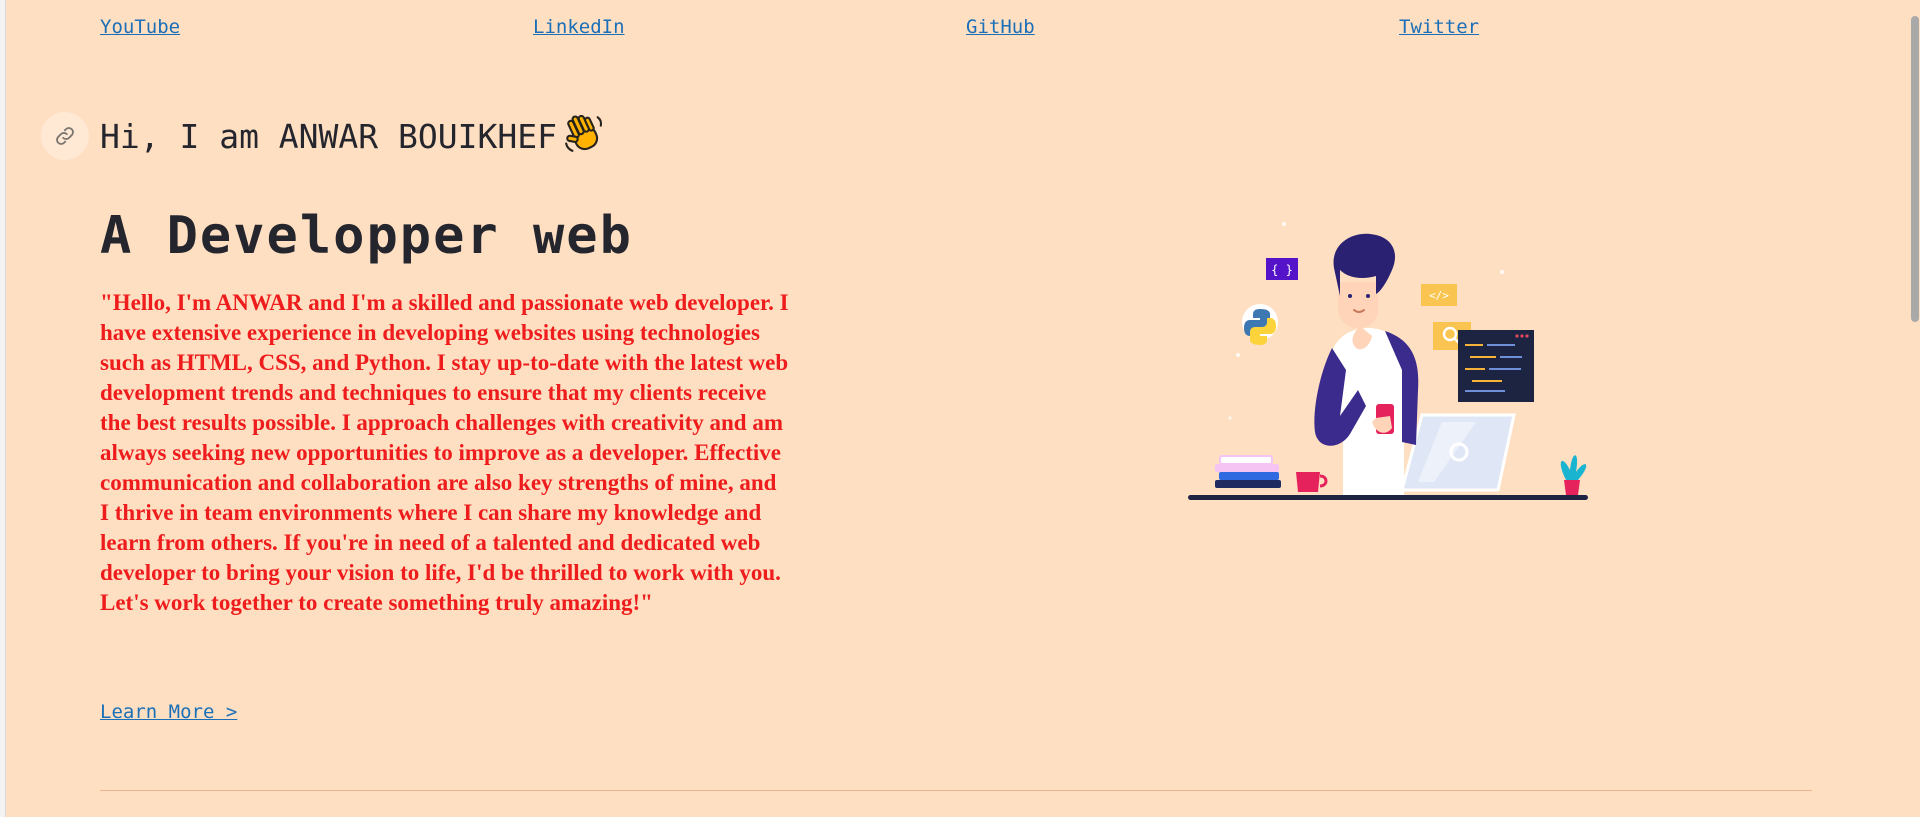 This screenshot has height=817, width=1920. Describe the element at coordinates (140, 27) in the screenshot. I see `nav-link-youtube: YouTube` at that location.